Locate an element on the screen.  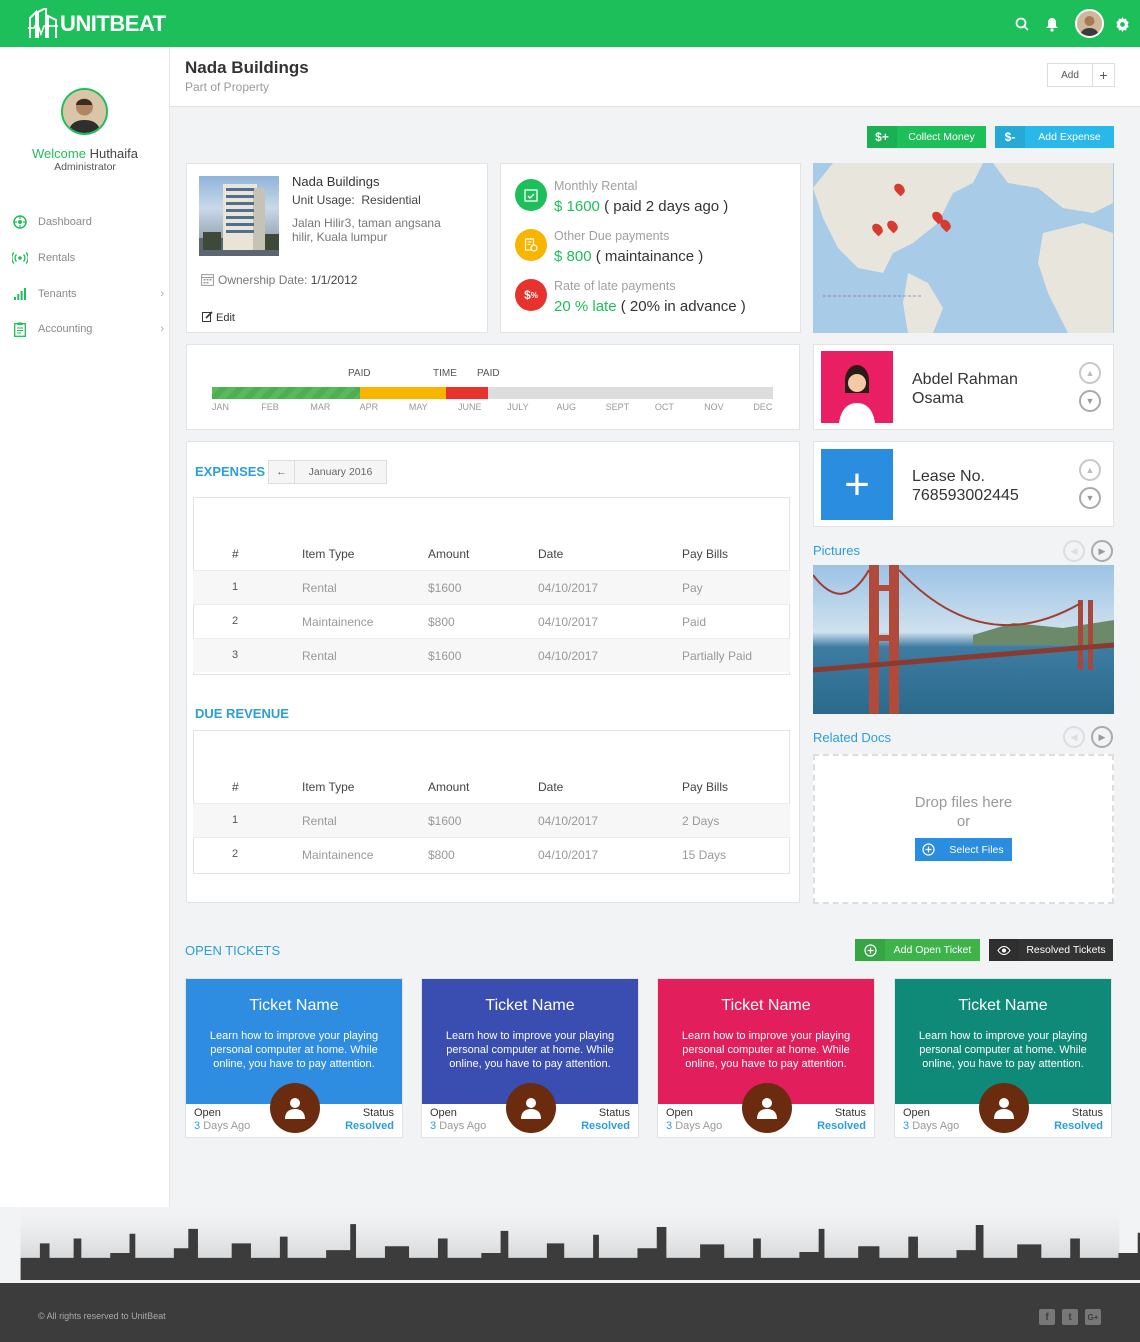
period-selector: ← January 2016 is located at coordinates (327, 472).